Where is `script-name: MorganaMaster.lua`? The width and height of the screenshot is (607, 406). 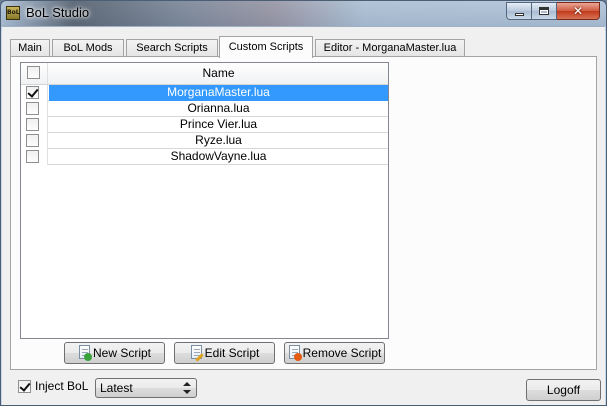 script-name: MorganaMaster.lua is located at coordinates (218, 93).